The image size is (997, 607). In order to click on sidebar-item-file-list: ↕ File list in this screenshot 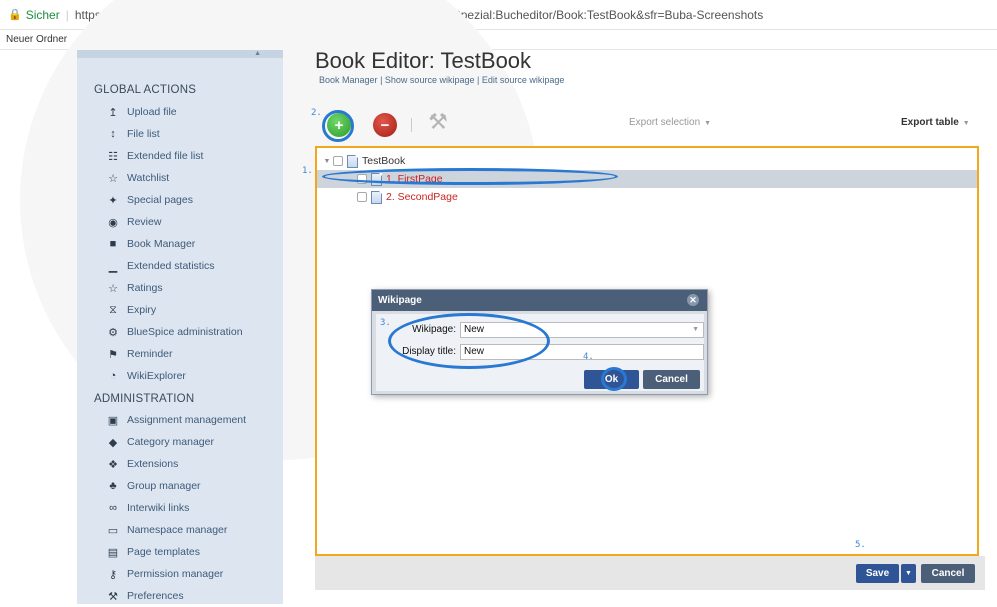, I will do `click(180, 134)`.